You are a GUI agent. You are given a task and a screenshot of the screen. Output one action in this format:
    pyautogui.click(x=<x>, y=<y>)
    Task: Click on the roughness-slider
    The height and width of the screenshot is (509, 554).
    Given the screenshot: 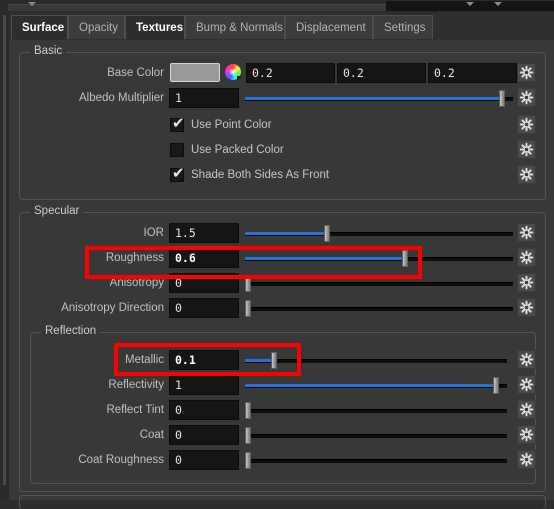 What is the action you would take?
    pyautogui.click(x=379, y=258)
    